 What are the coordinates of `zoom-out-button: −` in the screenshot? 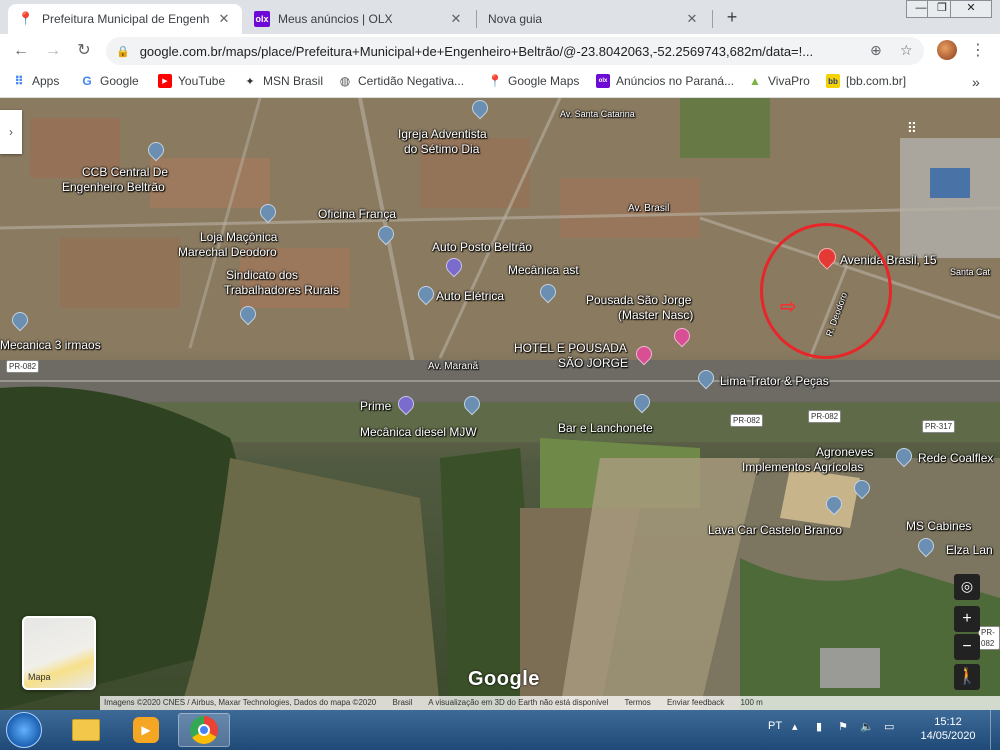 It's located at (967, 647).